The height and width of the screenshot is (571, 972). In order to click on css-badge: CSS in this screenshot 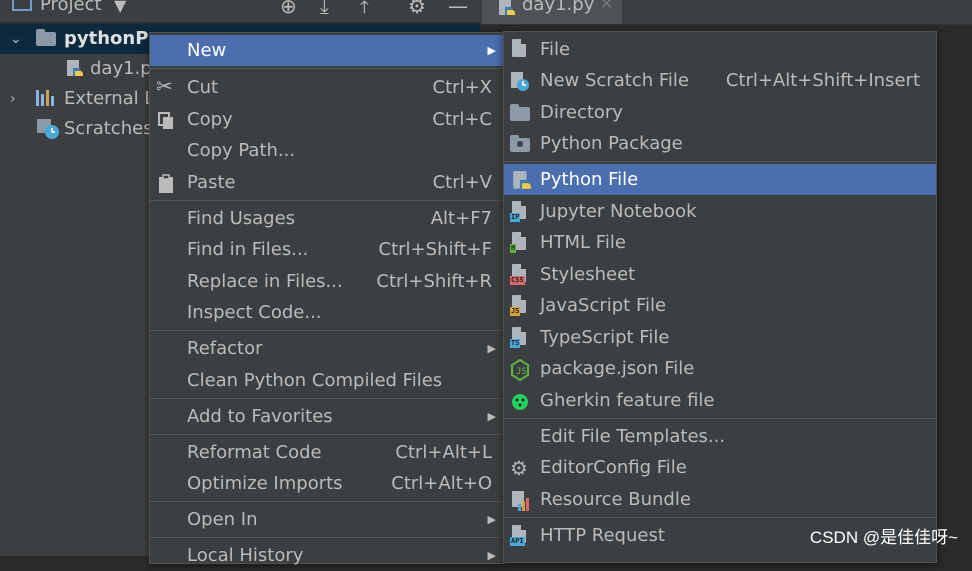, I will do `click(517, 280)`.